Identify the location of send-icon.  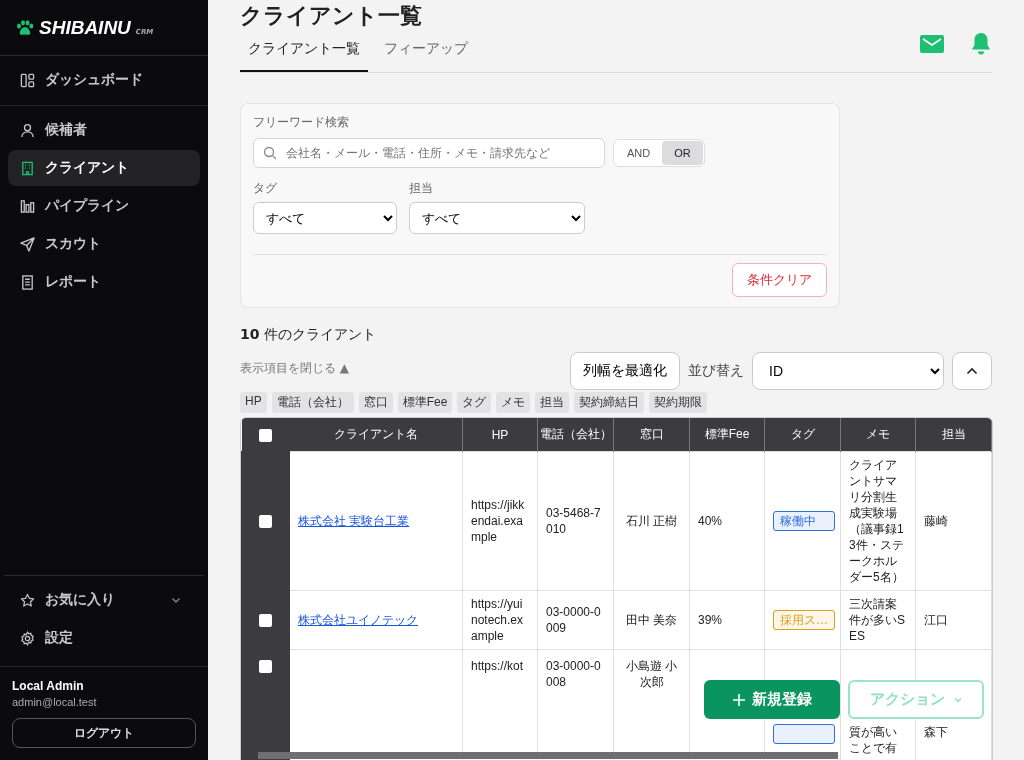
(27, 244).